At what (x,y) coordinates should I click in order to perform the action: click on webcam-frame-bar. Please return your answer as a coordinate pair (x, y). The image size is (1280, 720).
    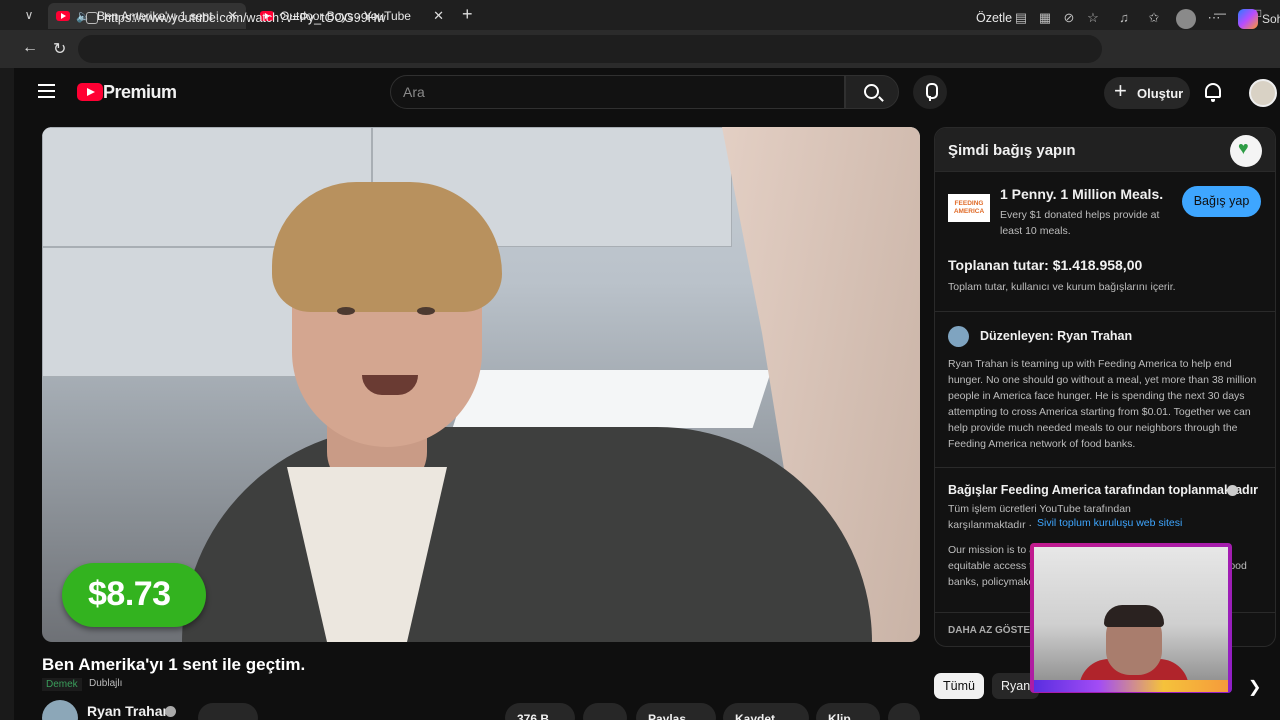
    Looking at the image, I should click on (1131, 686).